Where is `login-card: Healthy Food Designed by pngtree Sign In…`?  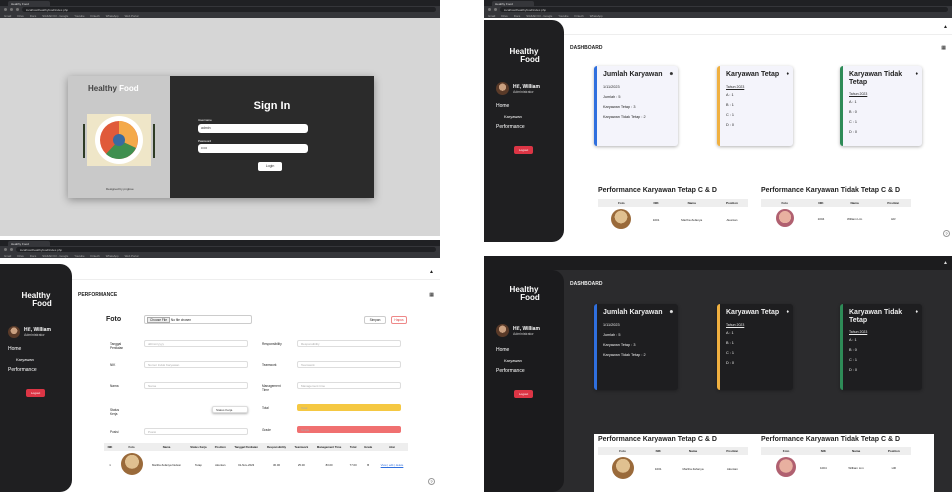 login-card: Healthy Food Designed by pngtree Sign In… is located at coordinates (221, 137).